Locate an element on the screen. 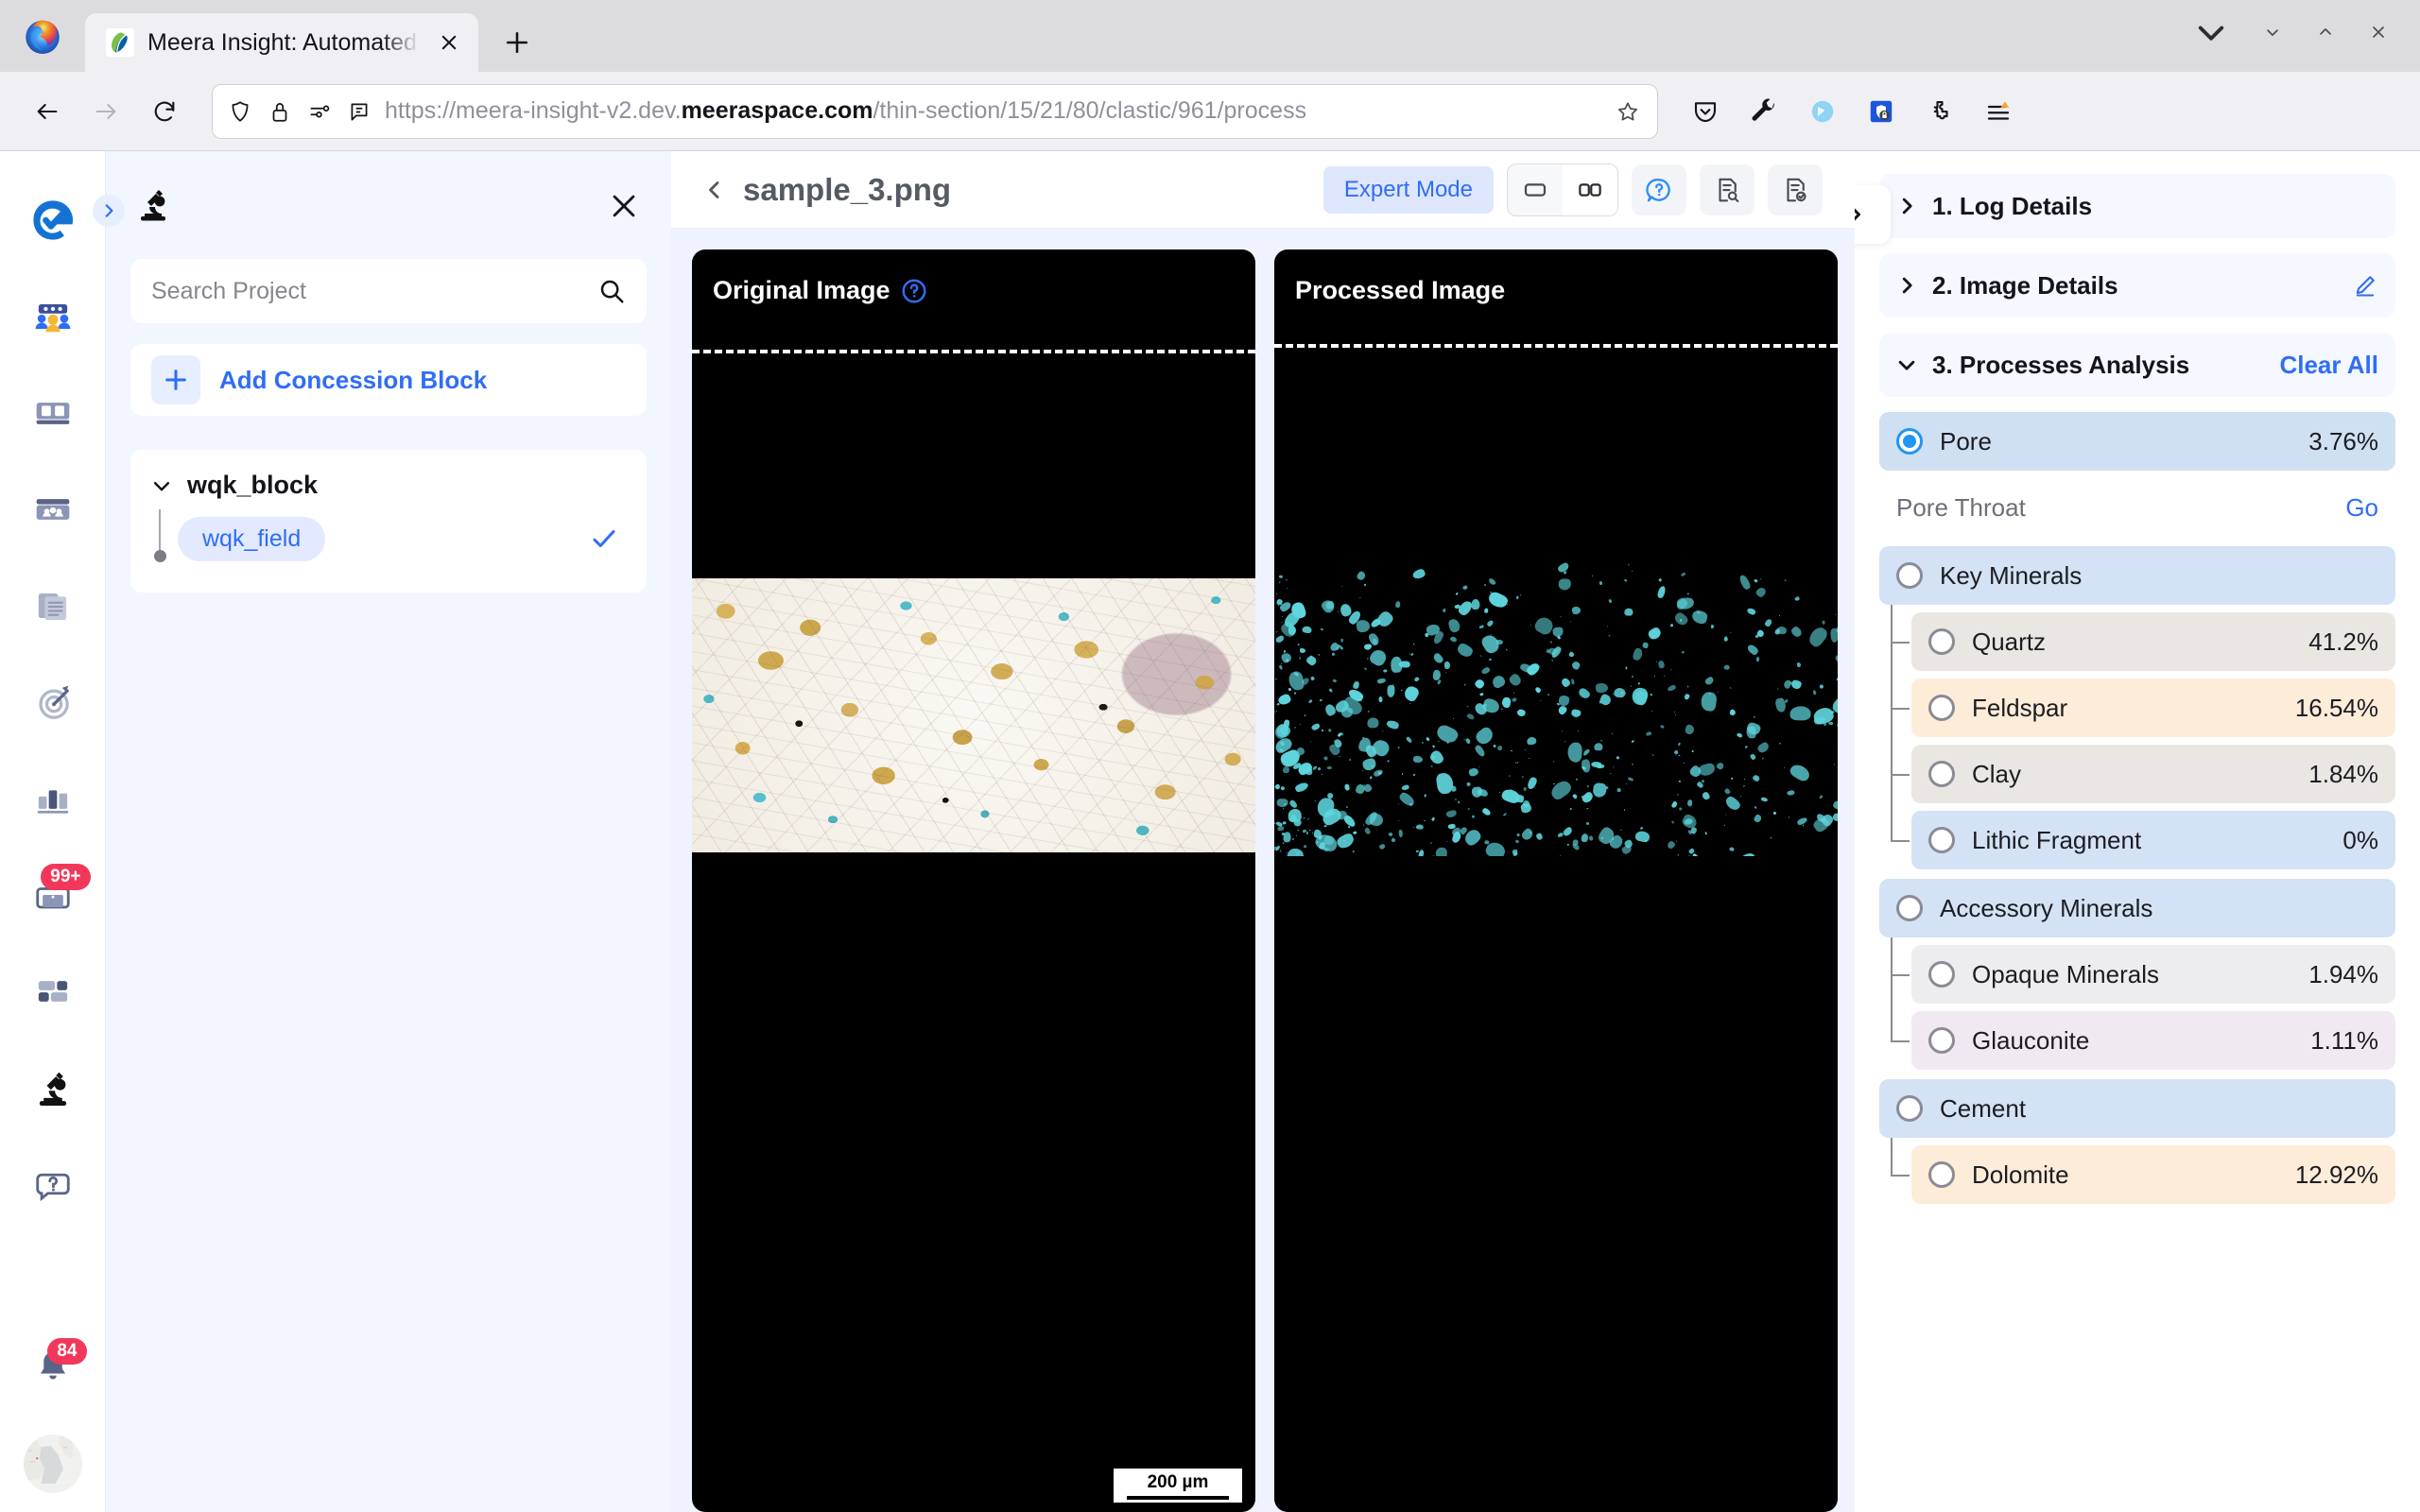 The image size is (2420, 1512). maximize-icon is located at coordinates (2325, 32).